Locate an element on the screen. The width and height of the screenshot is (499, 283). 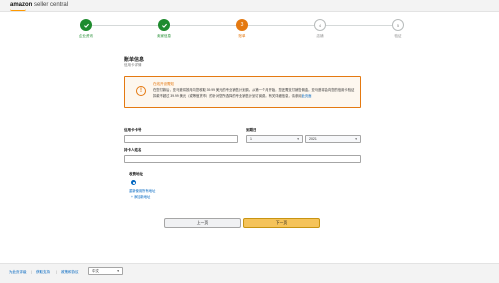
step-5-indicator: 5 is located at coordinates (398, 25).